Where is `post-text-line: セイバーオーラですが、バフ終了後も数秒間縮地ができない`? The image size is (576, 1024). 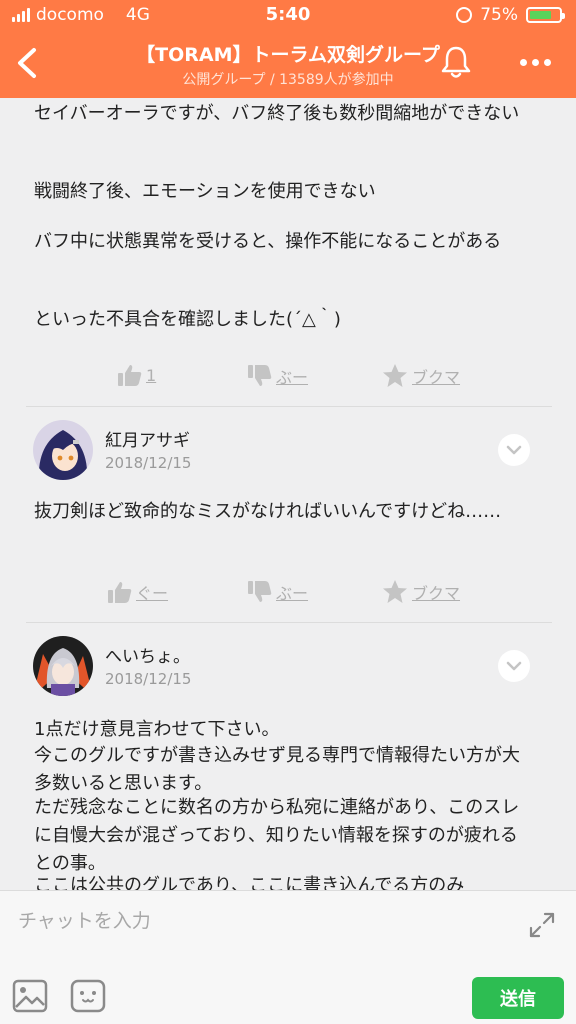 post-text-line: セイバーオーラですが、バフ終了後も数秒間縮地ができない is located at coordinates (277, 113).